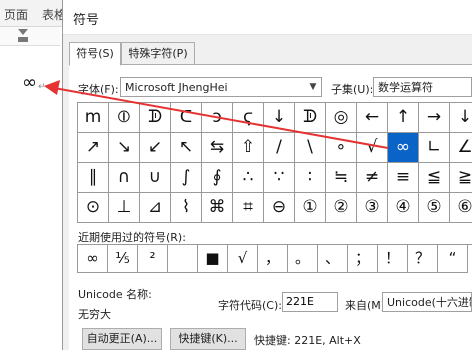 This screenshot has width=472, height=351. Describe the element at coordinates (310, 208) in the screenshot. I see `symbol-cell: ①` at that location.